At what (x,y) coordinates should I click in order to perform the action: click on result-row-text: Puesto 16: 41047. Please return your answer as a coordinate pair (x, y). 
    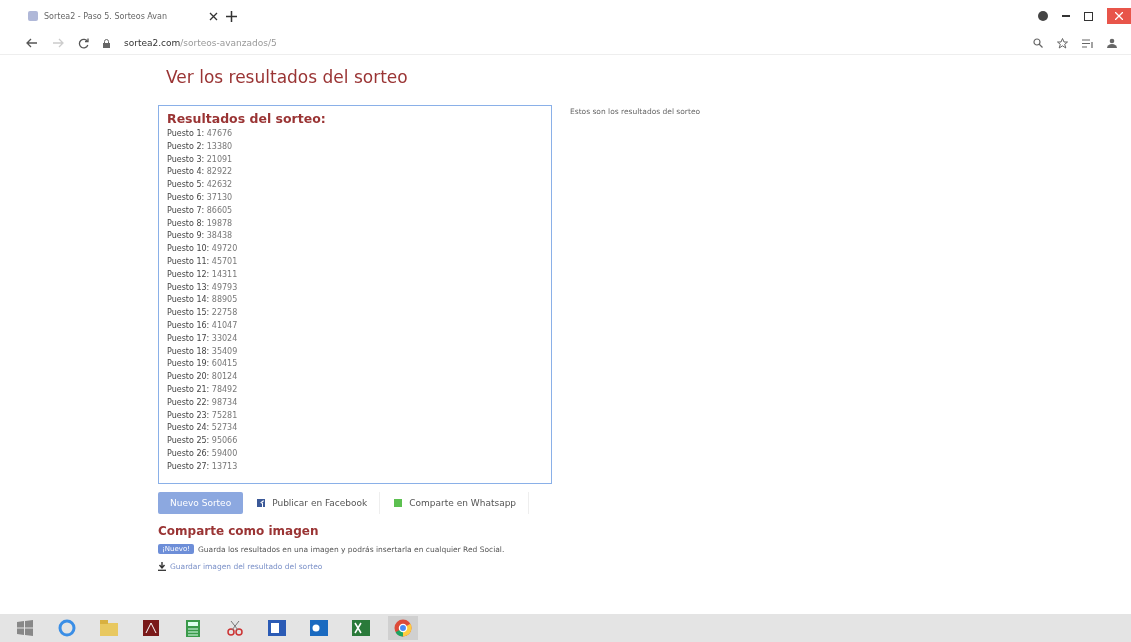
    Looking at the image, I should click on (203, 325).